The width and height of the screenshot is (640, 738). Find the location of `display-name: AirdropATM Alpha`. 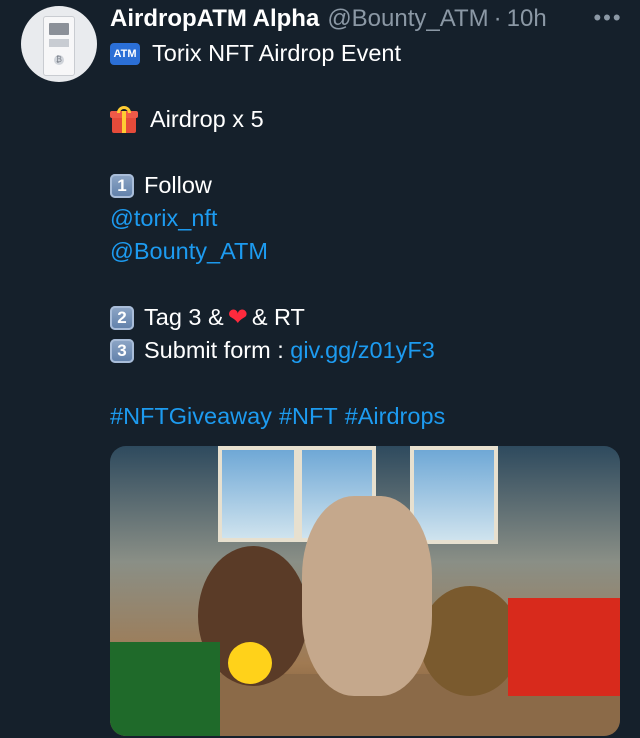

display-name: AirdropATM Alpha is located at coordinates (214, 19).